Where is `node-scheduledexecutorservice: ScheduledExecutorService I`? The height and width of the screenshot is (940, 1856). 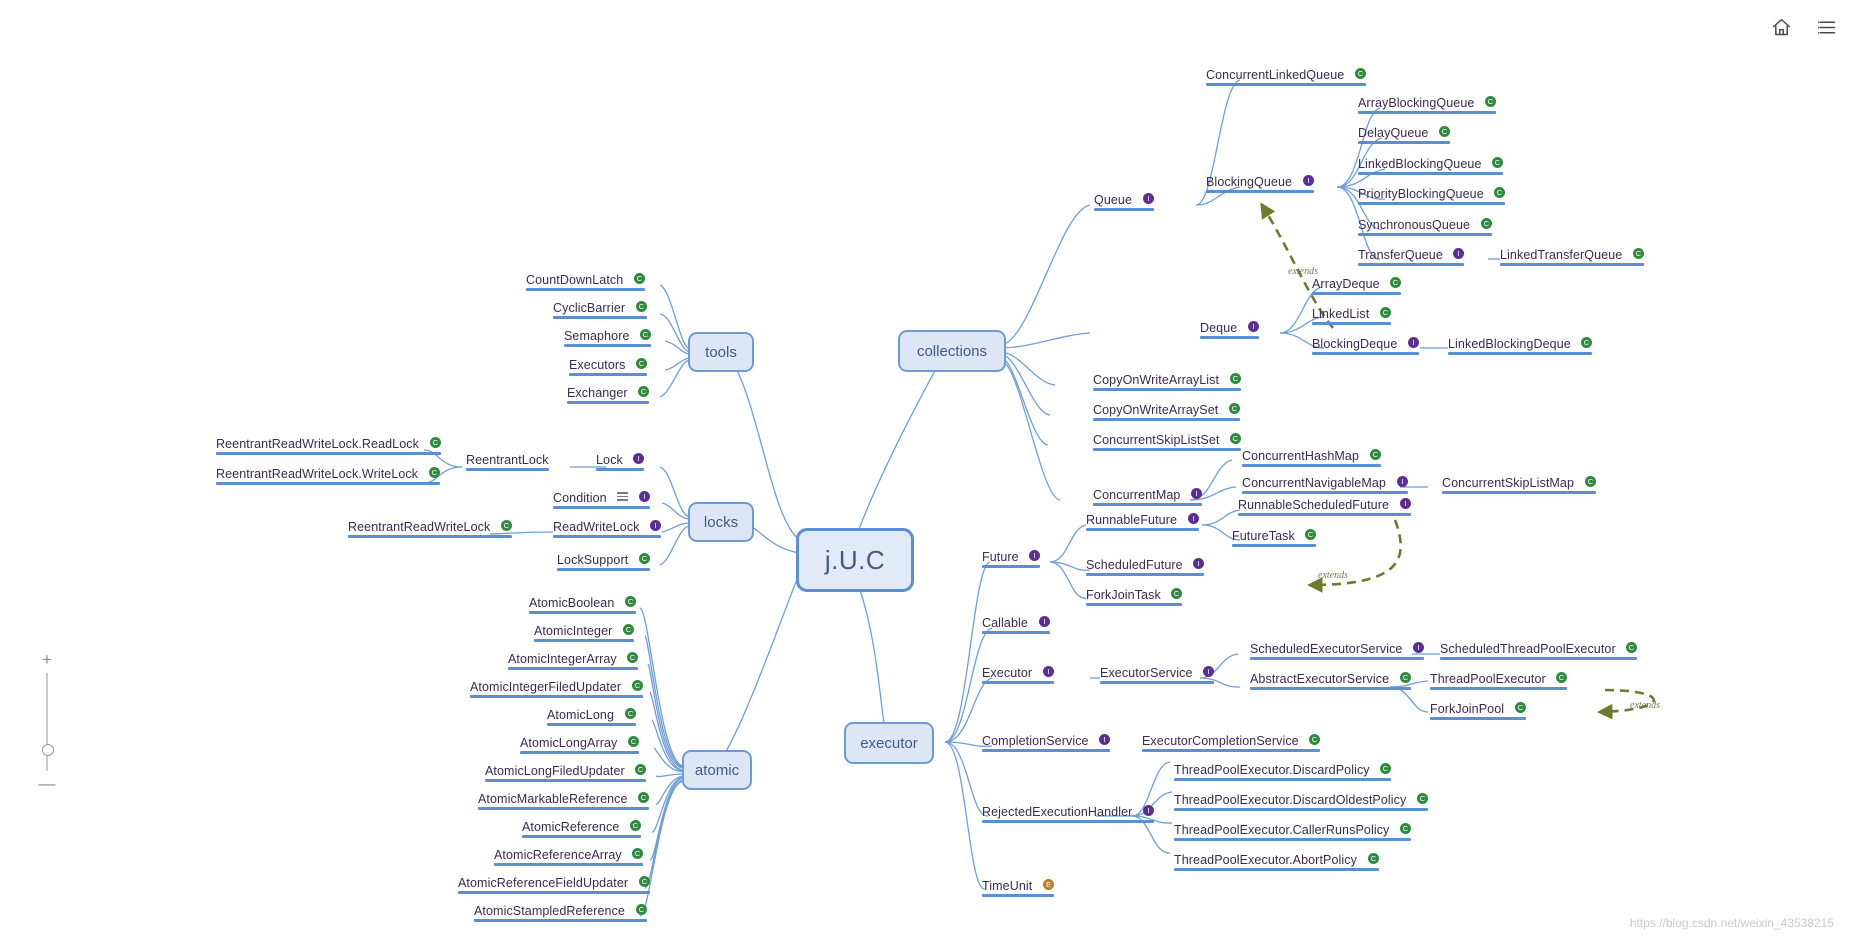
node-scheduledexecutorservice: ScheduledExecutorService I is located at coordinates (1337, 650).